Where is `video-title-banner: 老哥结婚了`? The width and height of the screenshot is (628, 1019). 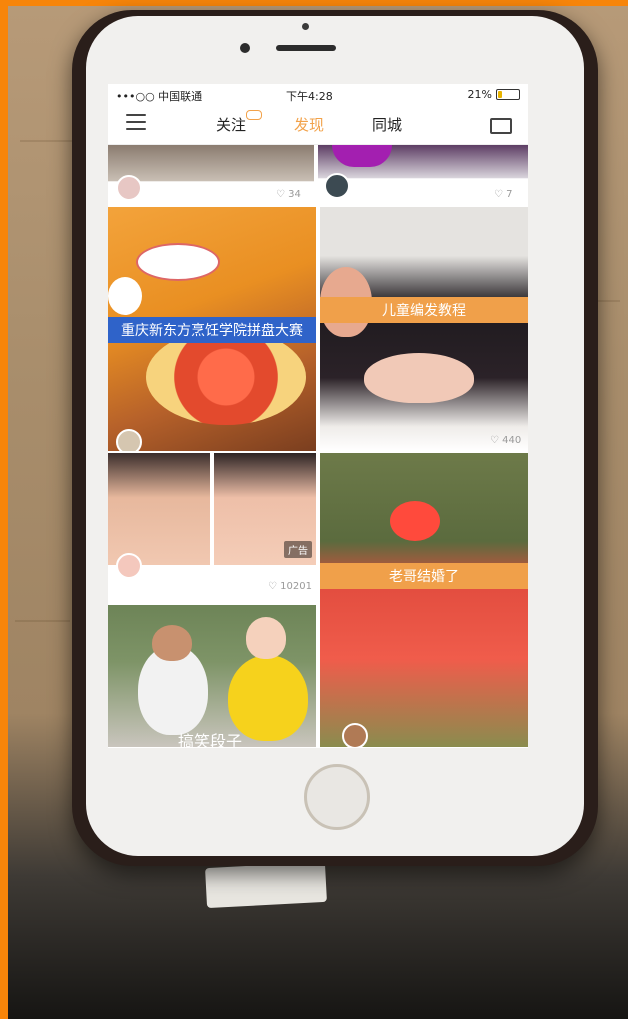 video-title-banner: 老哥结婚了 is located at coordinates (424, 576).